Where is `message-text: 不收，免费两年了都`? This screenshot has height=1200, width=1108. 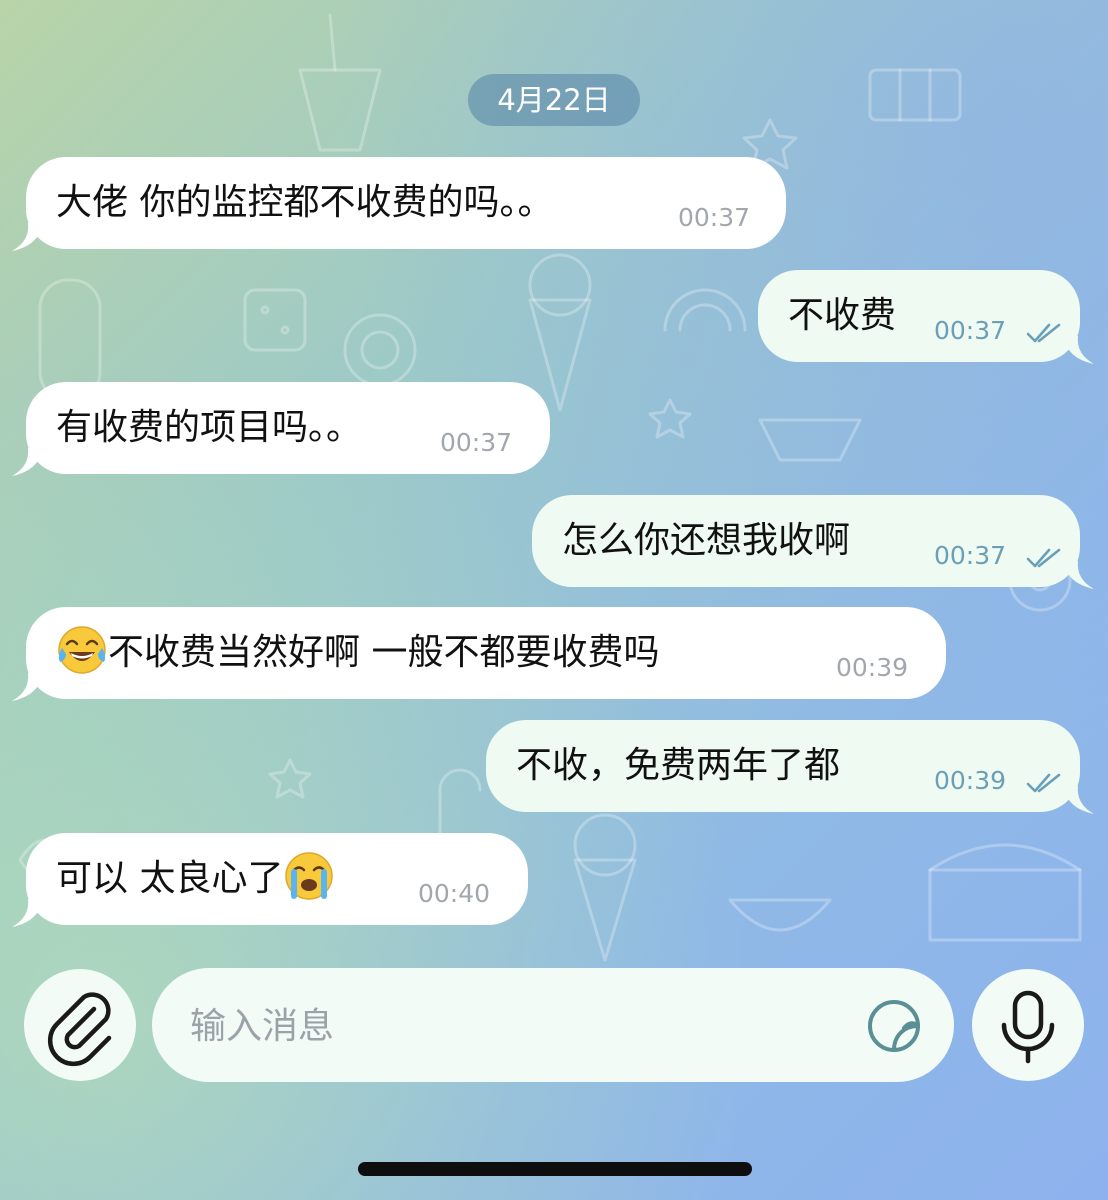 message-text: 不收，免费两年了都 is located at coordinates (678, 765).